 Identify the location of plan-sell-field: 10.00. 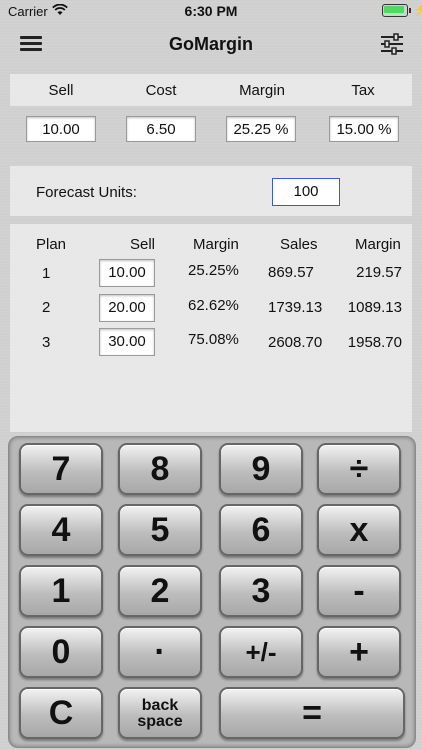
(127, 273).